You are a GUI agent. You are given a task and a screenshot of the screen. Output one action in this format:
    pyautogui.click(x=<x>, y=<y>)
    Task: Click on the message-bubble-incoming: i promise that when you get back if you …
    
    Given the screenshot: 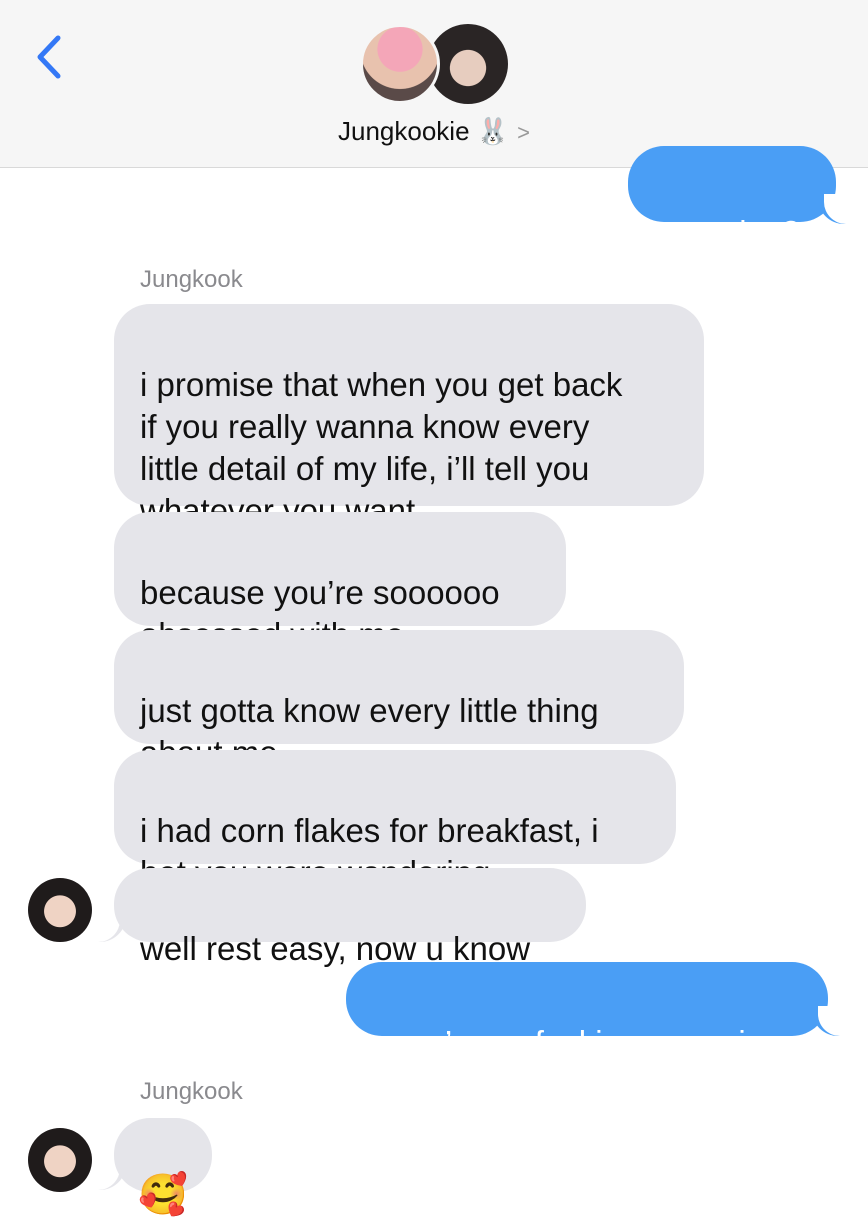 What is the action you would take?
    pyautogui.click(x=409, y=416)
    